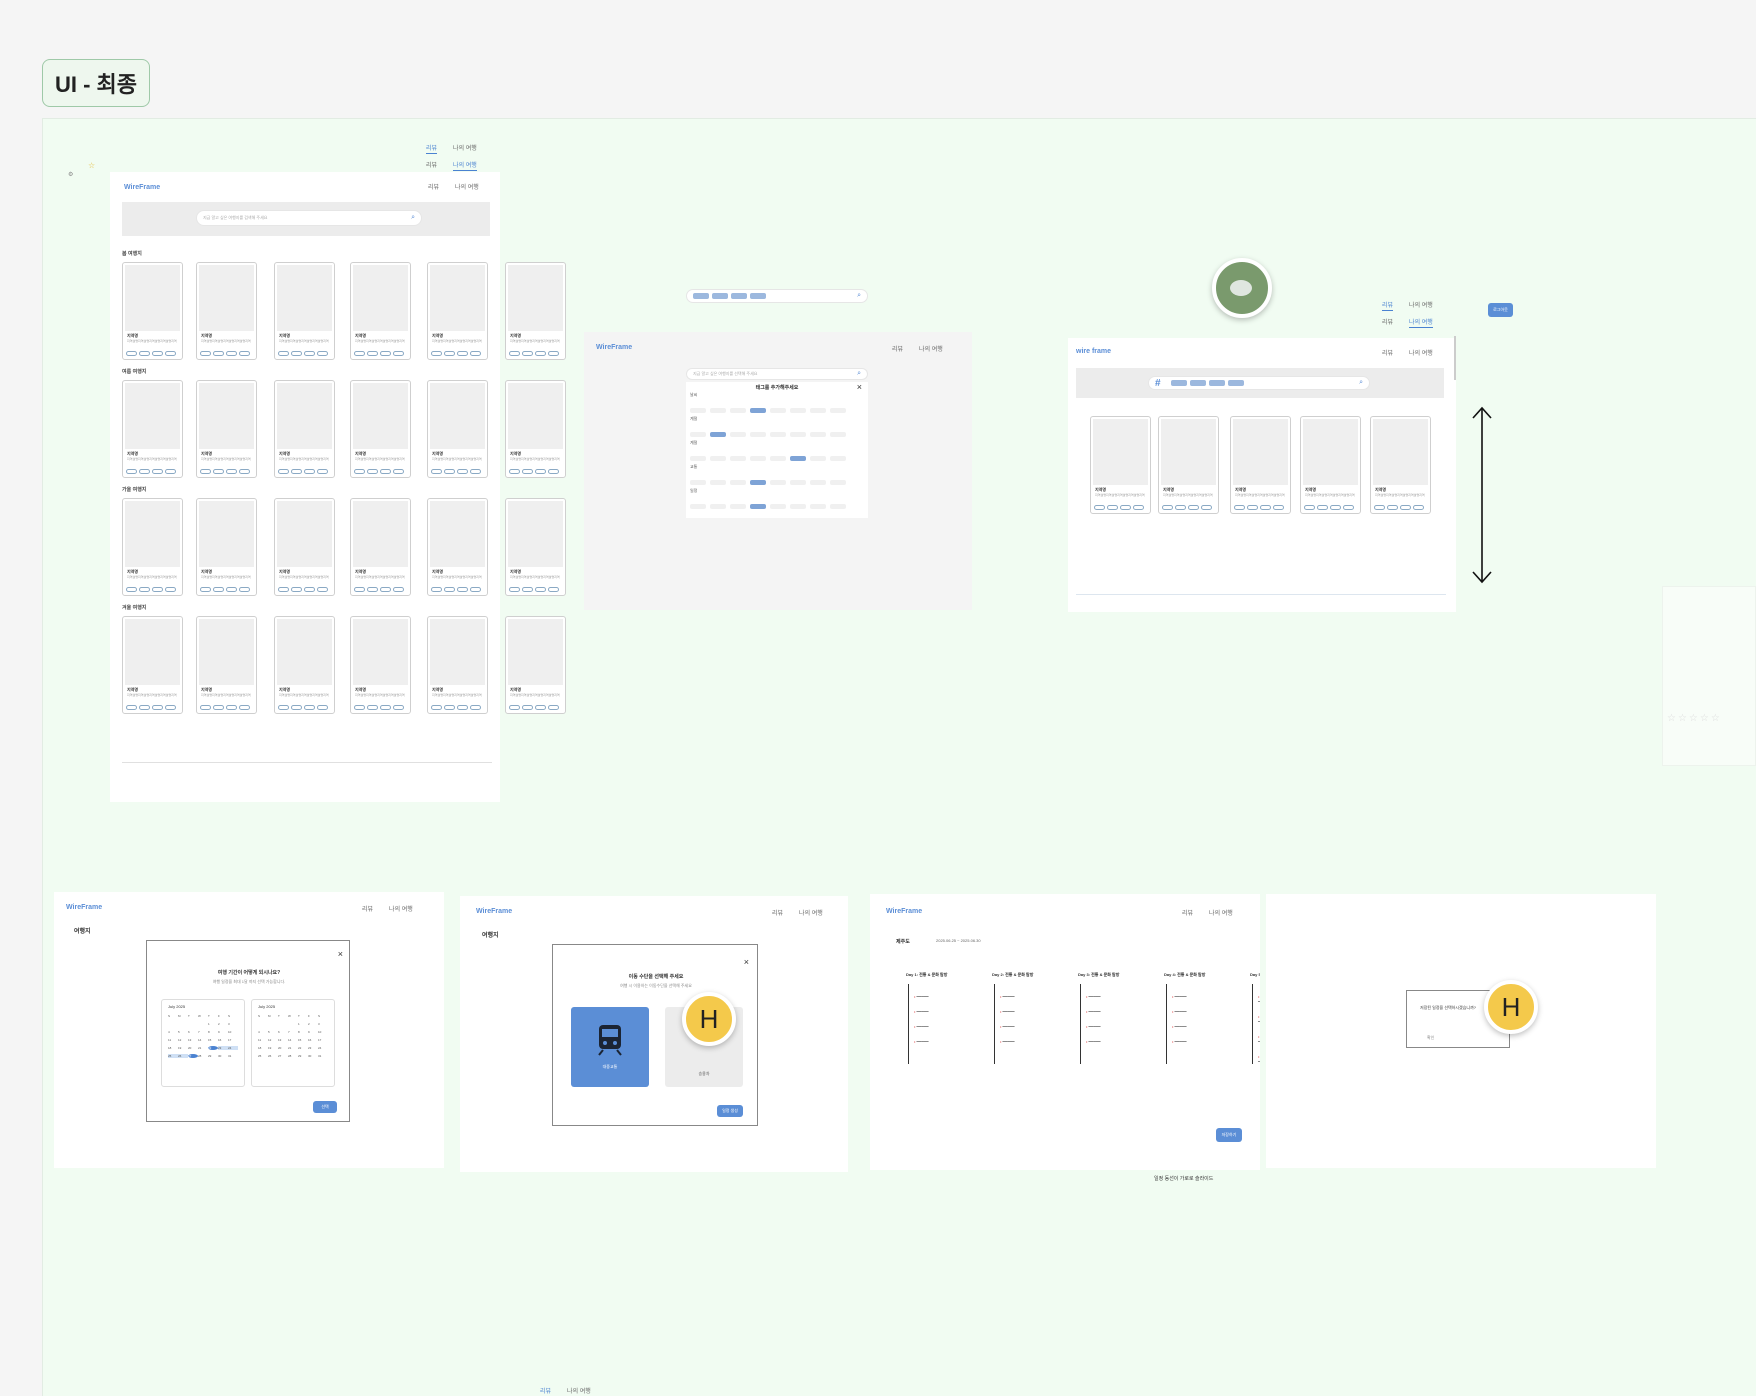 This screenshot has height=1396, width=1756. What do you see at coordinates (309, 218) in the screenshot?
I see `search-input: 지금 알고 싶은 여행지를 검색해 주세요 ⌕` at bounding box center [309, 218].